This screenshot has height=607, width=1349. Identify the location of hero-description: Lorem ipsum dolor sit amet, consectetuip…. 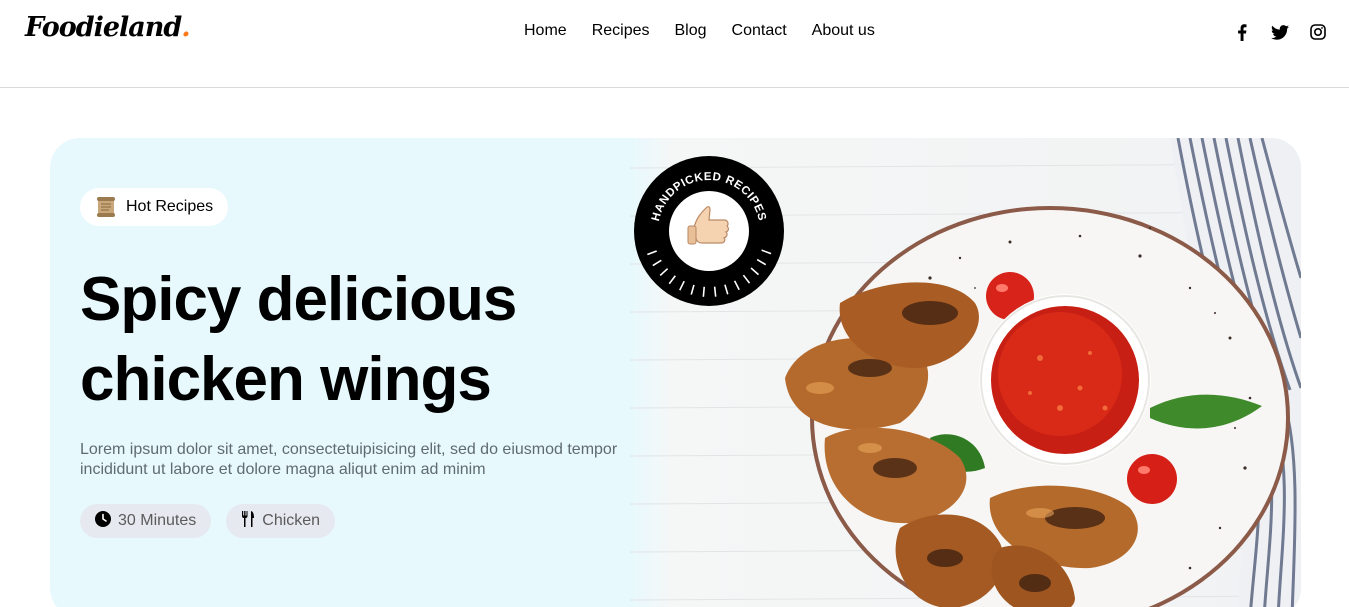
(349, 459).